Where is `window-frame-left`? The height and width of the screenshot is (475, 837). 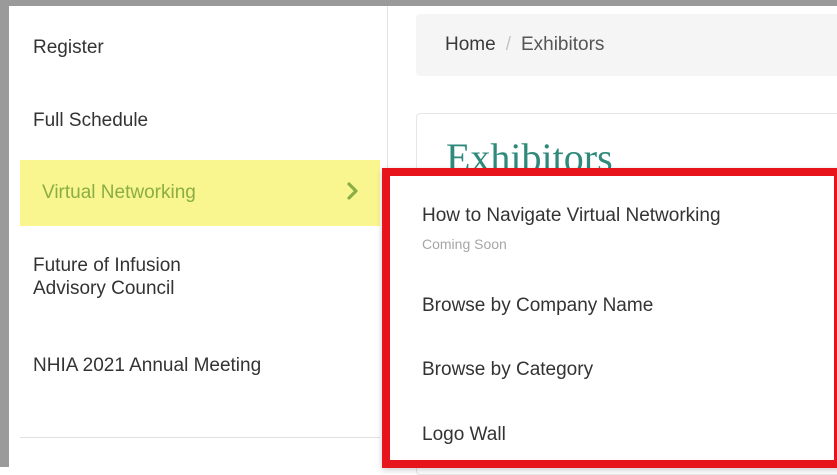
window-frame-left is located at coordinates (4, 233).